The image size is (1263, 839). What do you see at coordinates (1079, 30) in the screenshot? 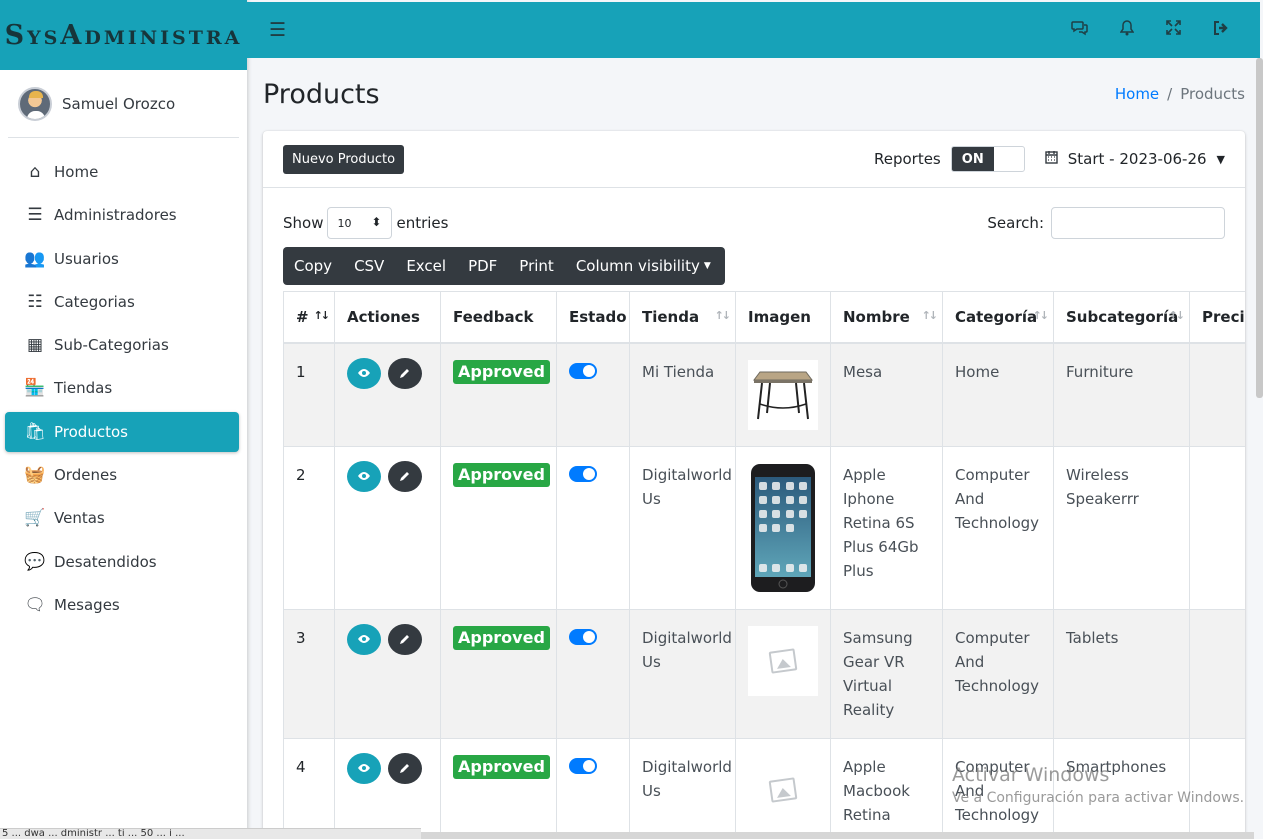
I see `messages-icon` at bounding box center [1079, 30].